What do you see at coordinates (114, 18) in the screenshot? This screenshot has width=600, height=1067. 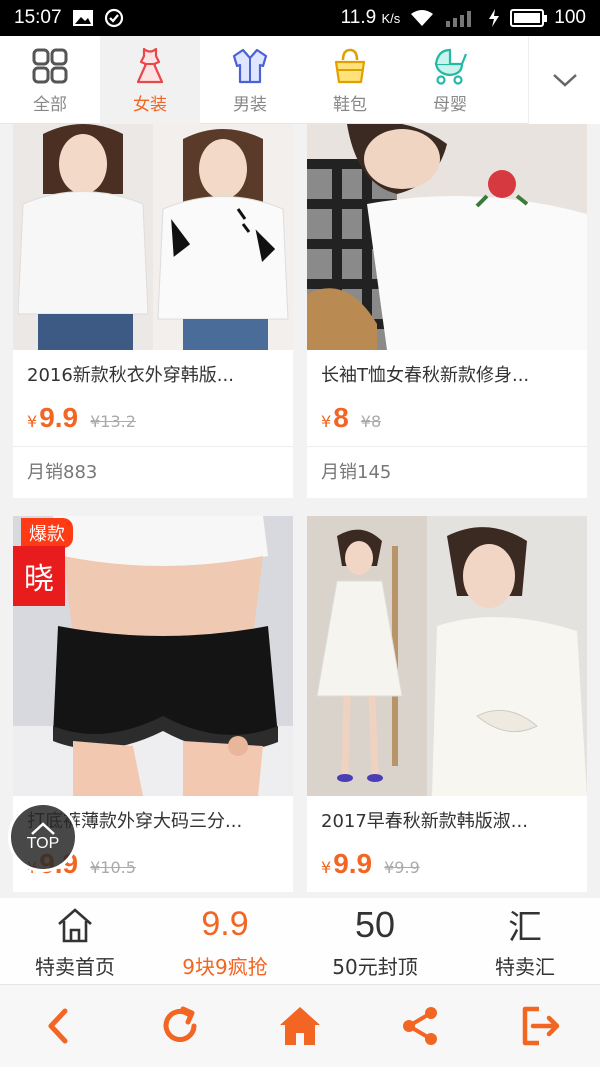 I see `check-circle-icon` at bounding box center [114, 18].